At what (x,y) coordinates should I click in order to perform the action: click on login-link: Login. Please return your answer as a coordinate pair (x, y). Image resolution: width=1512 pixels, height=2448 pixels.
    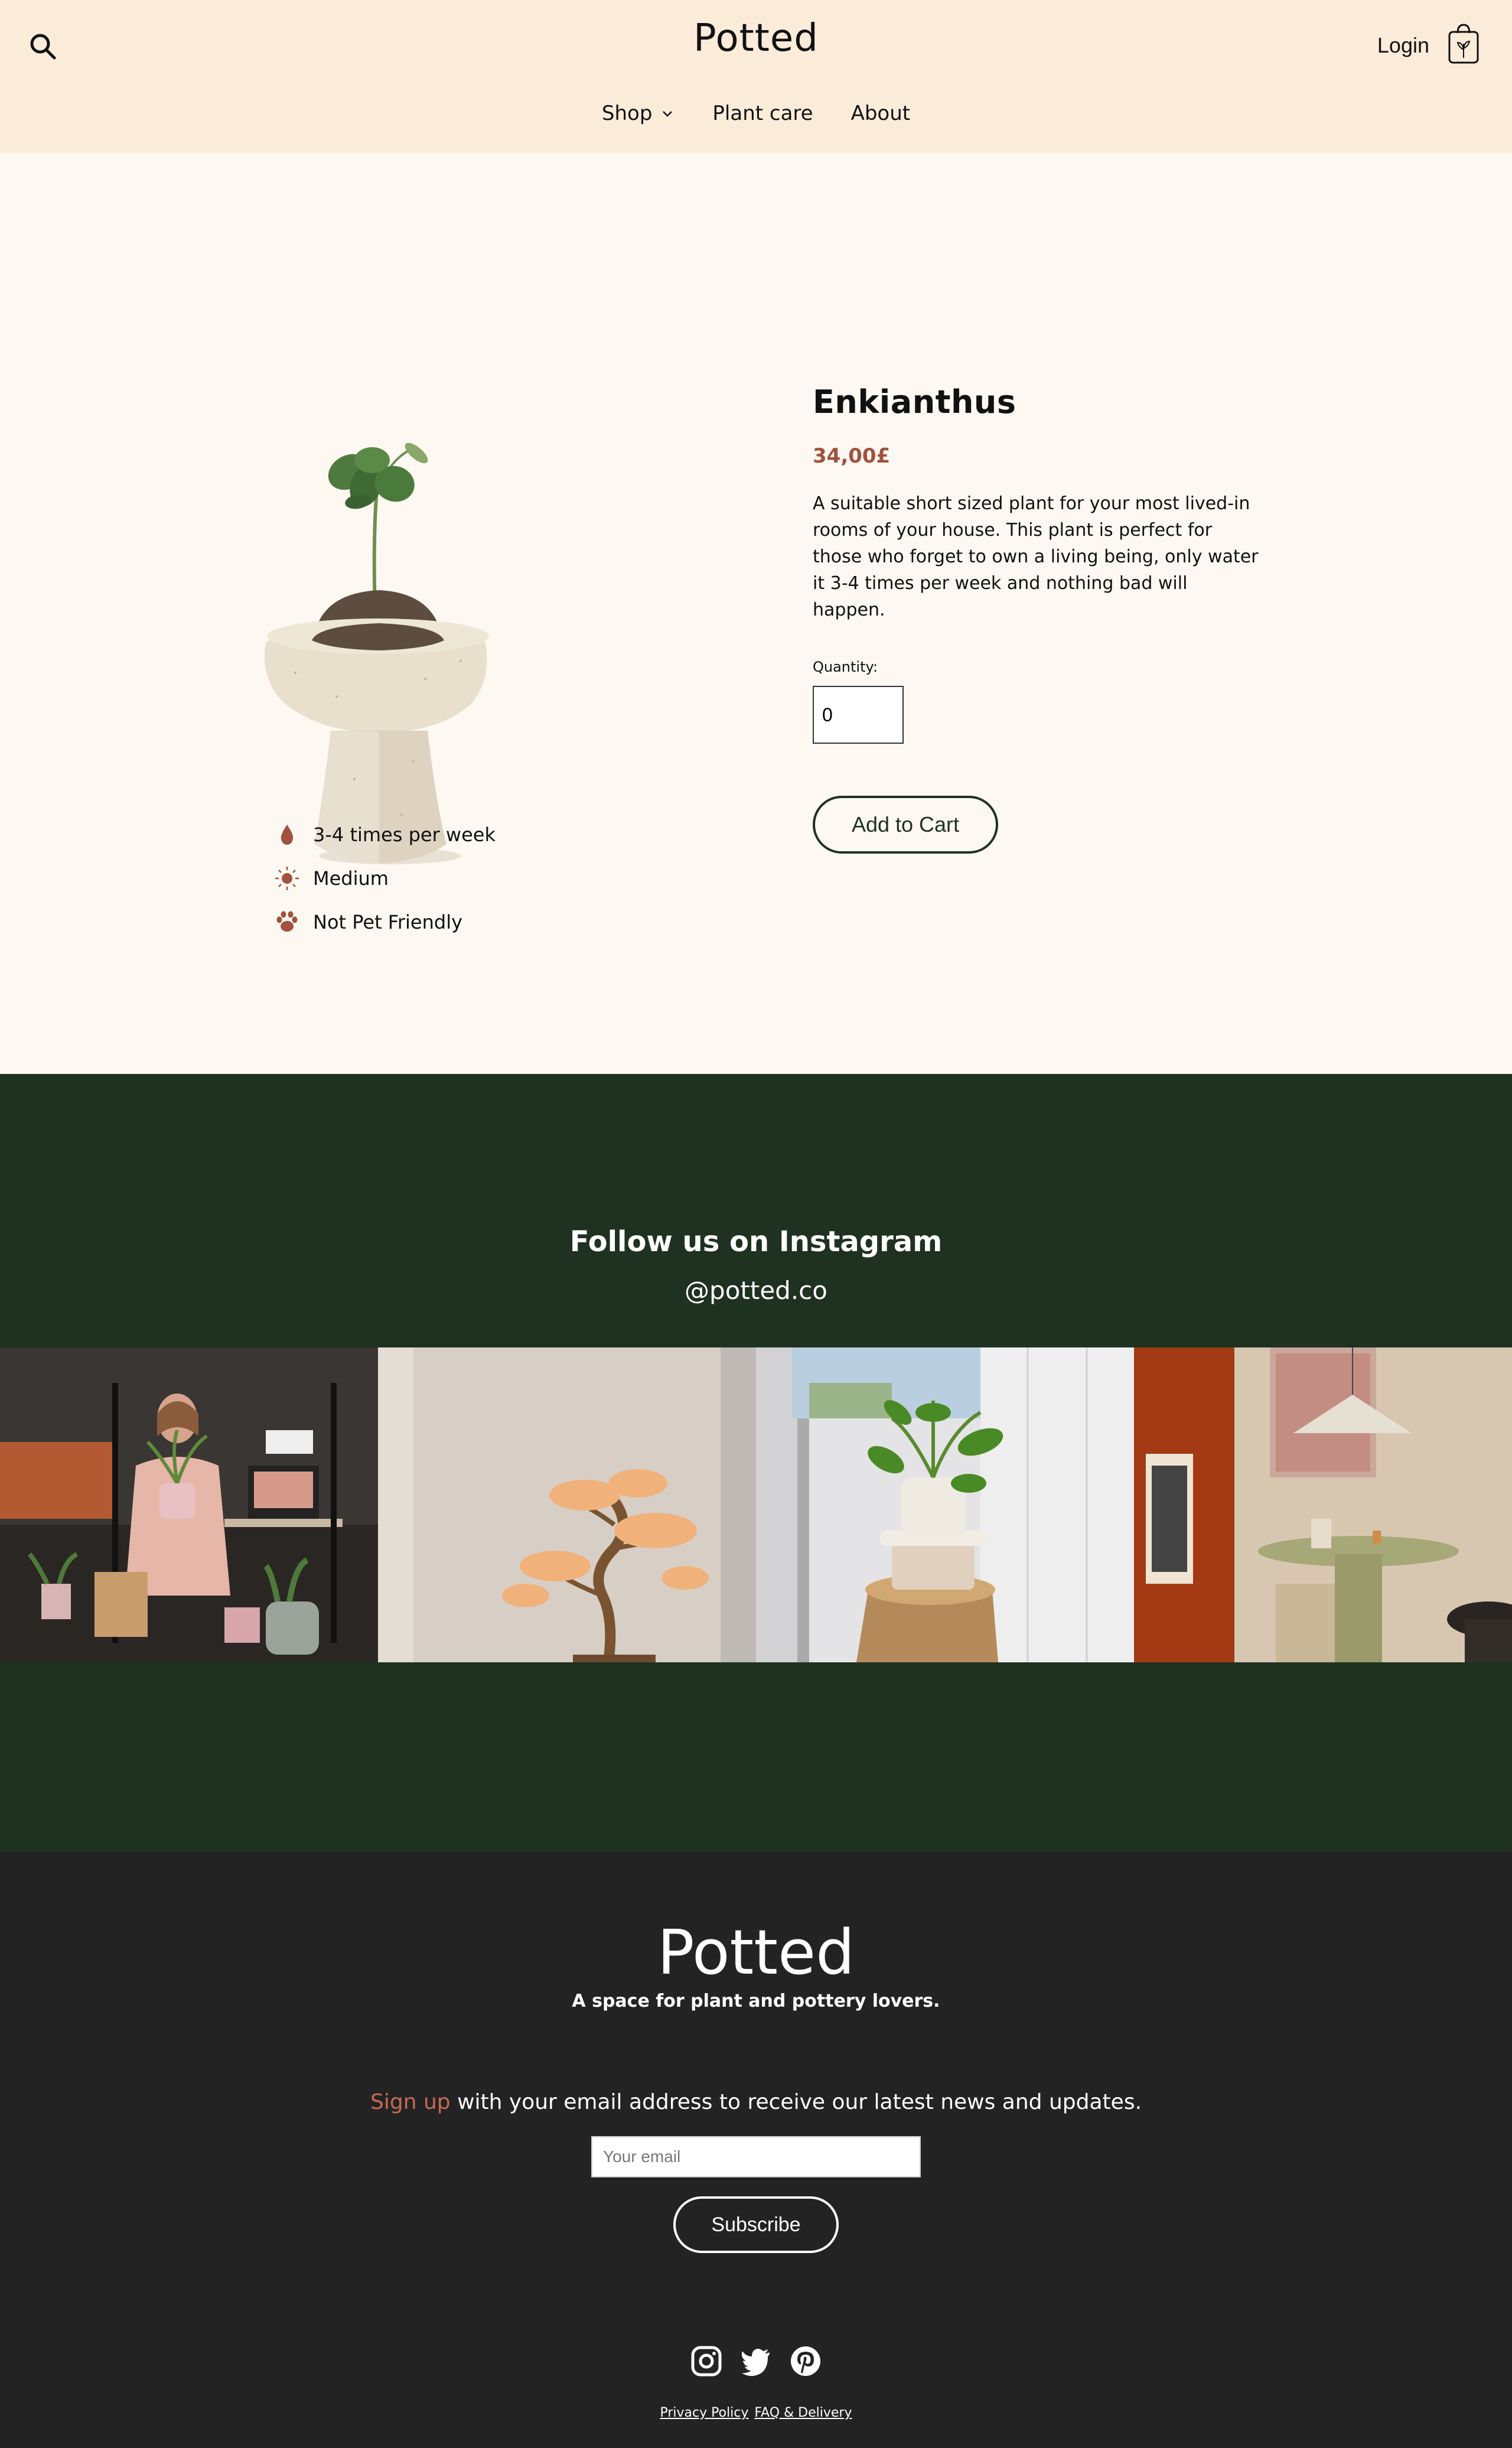
    Looking at the image, I should click on (1403, 45).